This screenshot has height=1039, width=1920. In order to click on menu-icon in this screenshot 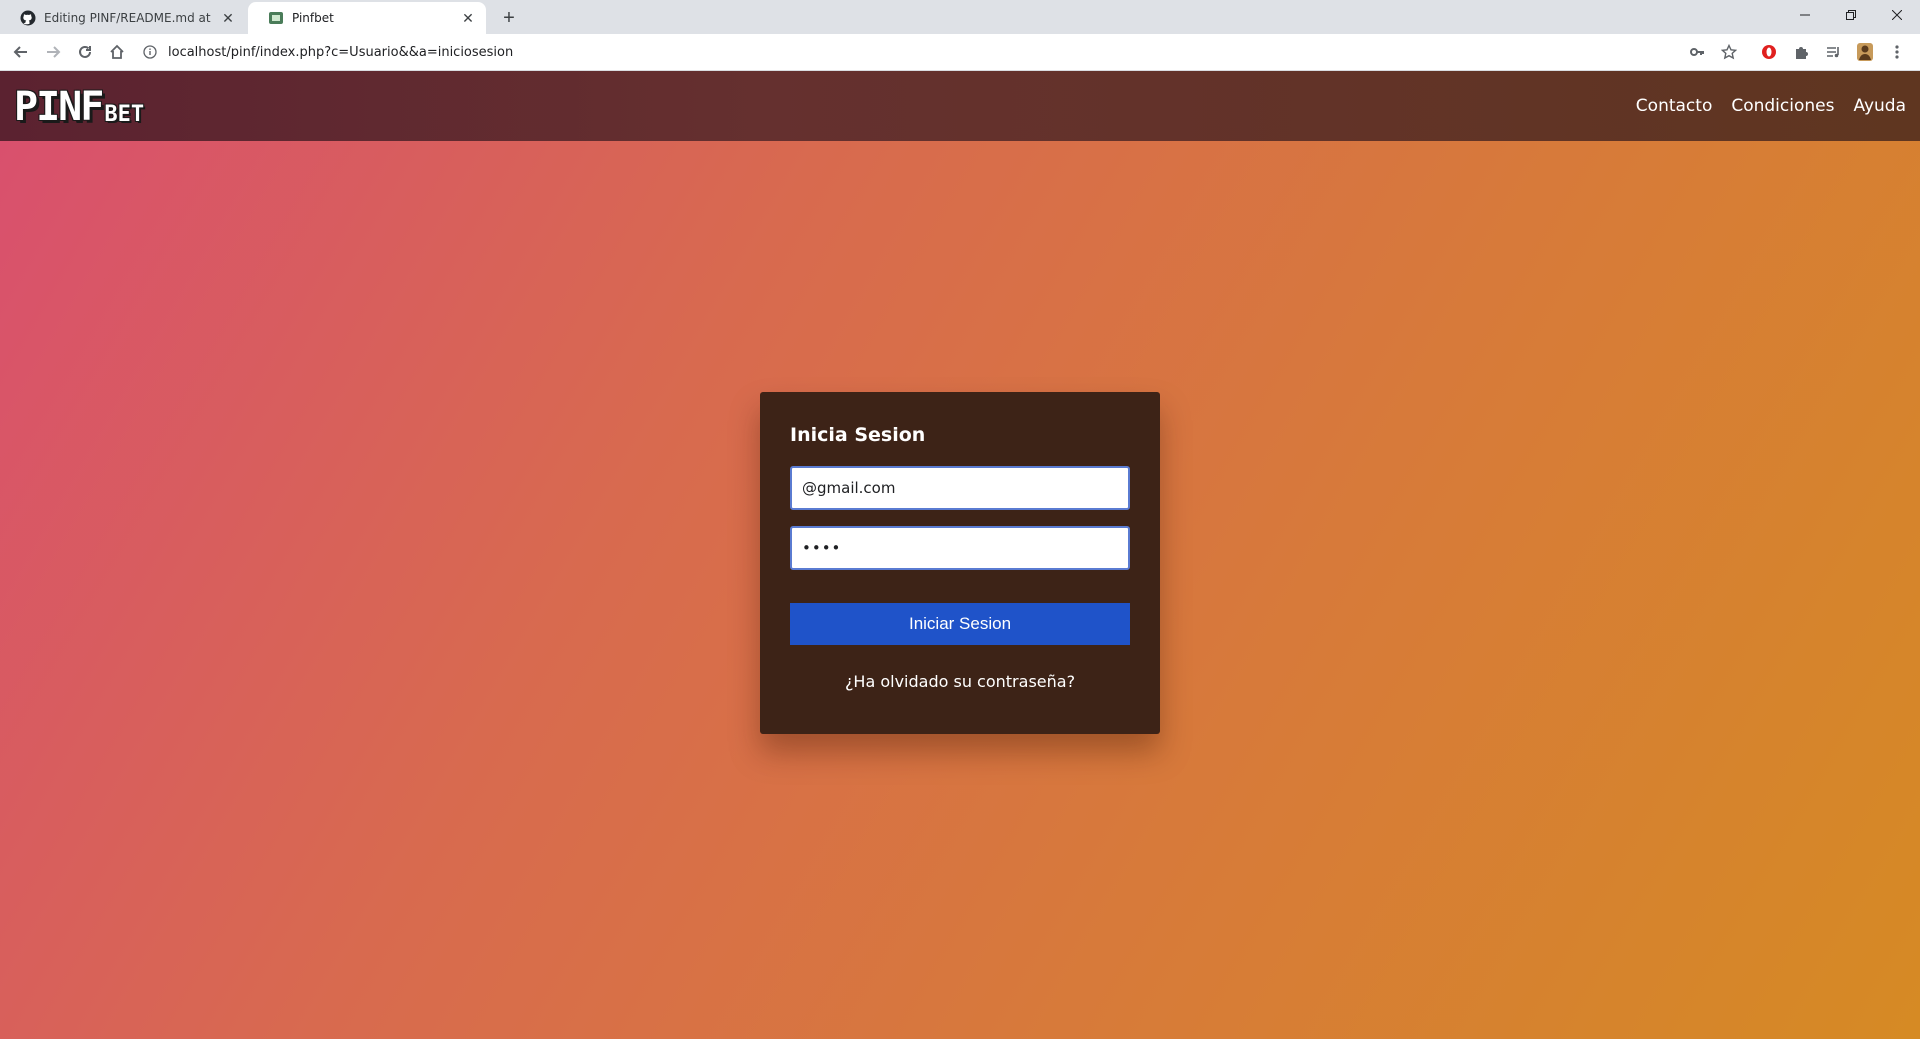, I will do `click(1897, 52)`.